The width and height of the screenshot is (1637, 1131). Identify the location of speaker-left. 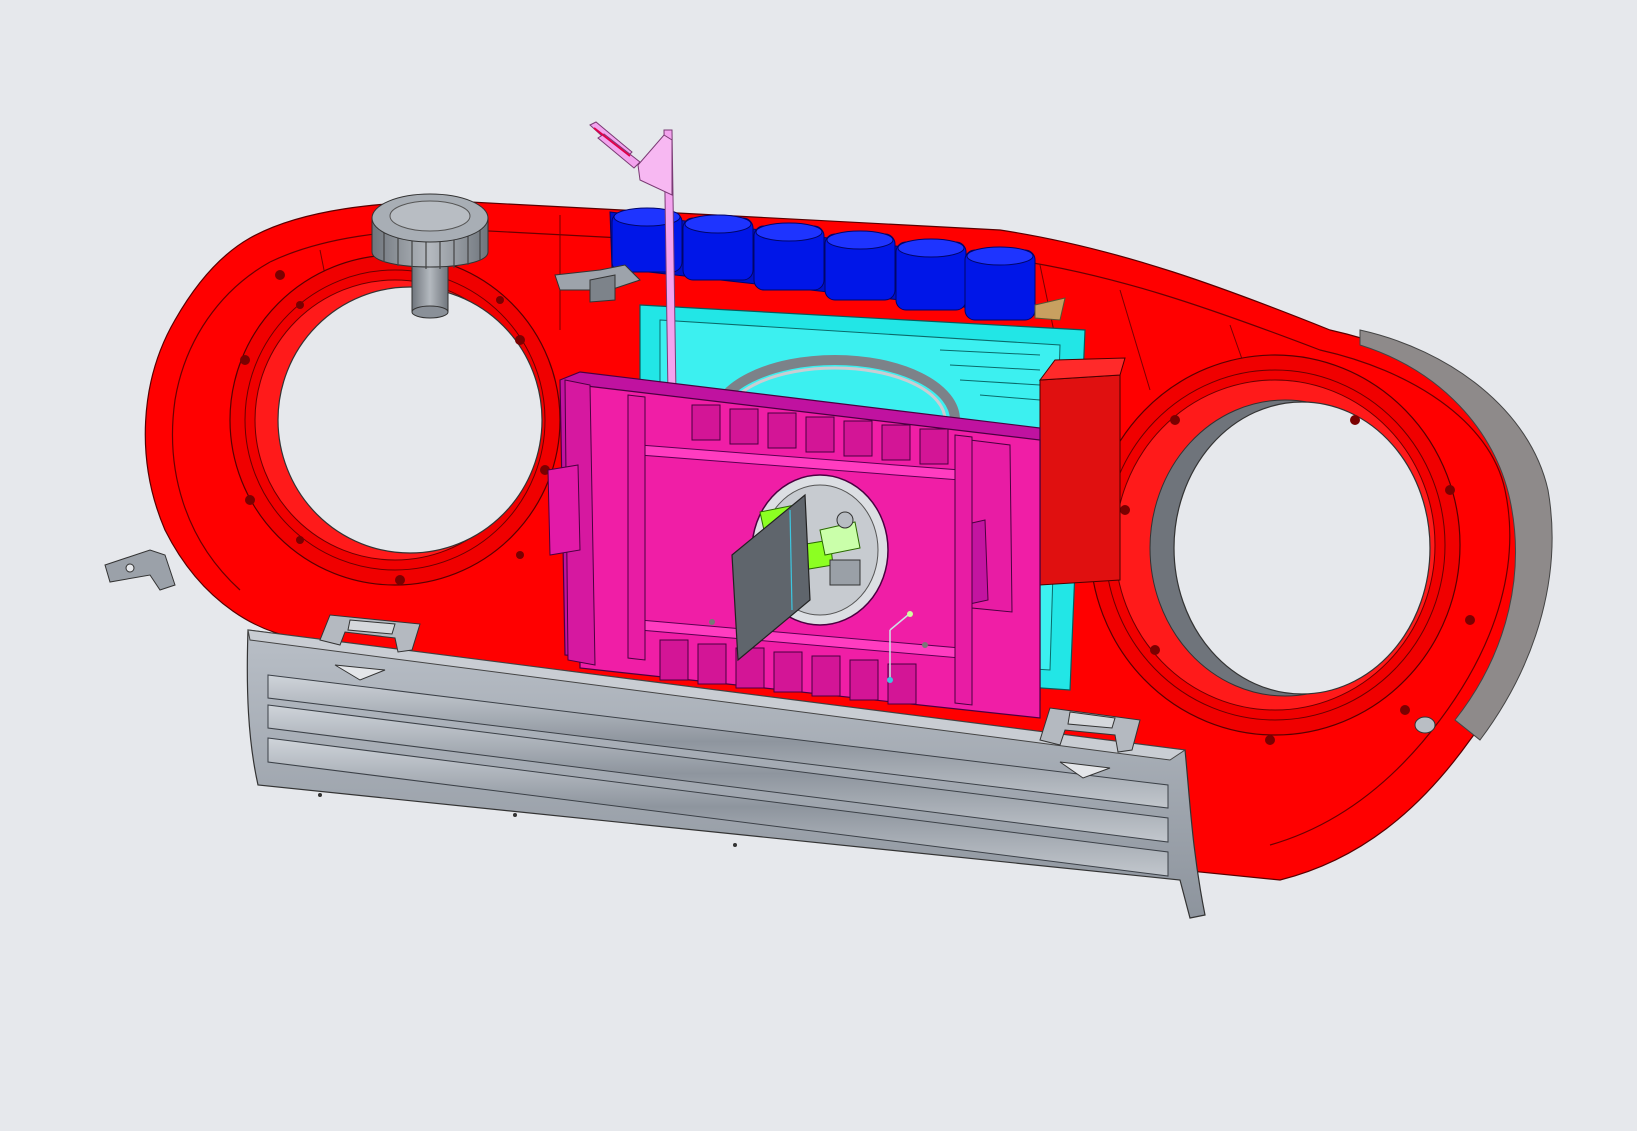
(395, 420).